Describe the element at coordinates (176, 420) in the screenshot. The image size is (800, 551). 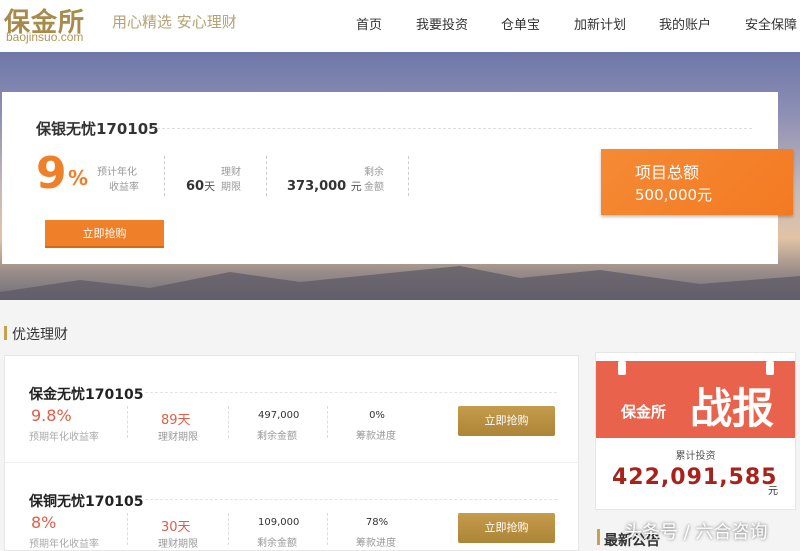
I see `product-days: 89天` at that location.